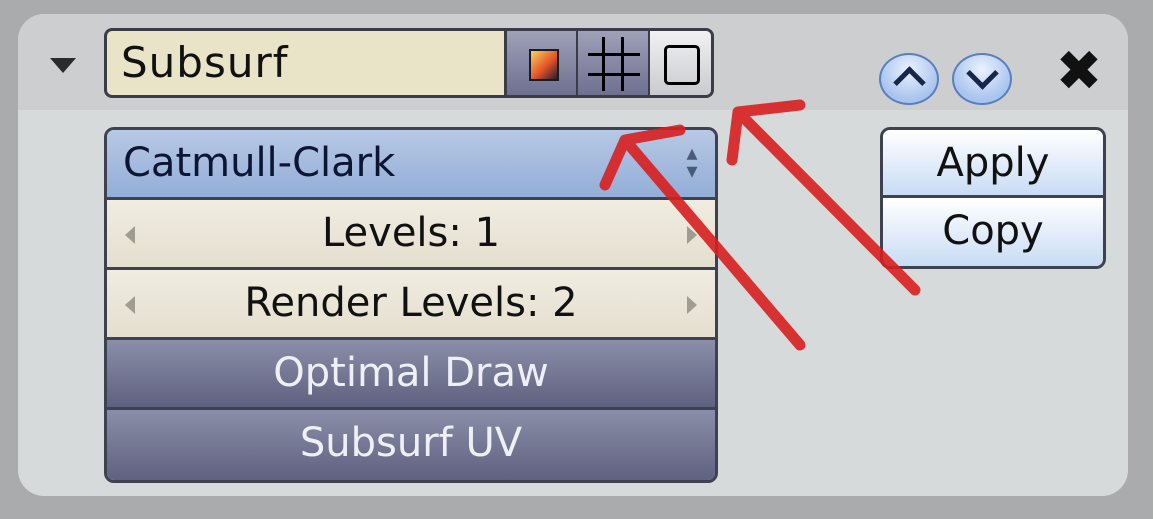 The width and height of the screenshot is (1153, 519). I want to click on action-buttons: Apply Copy, so click(993, 198).